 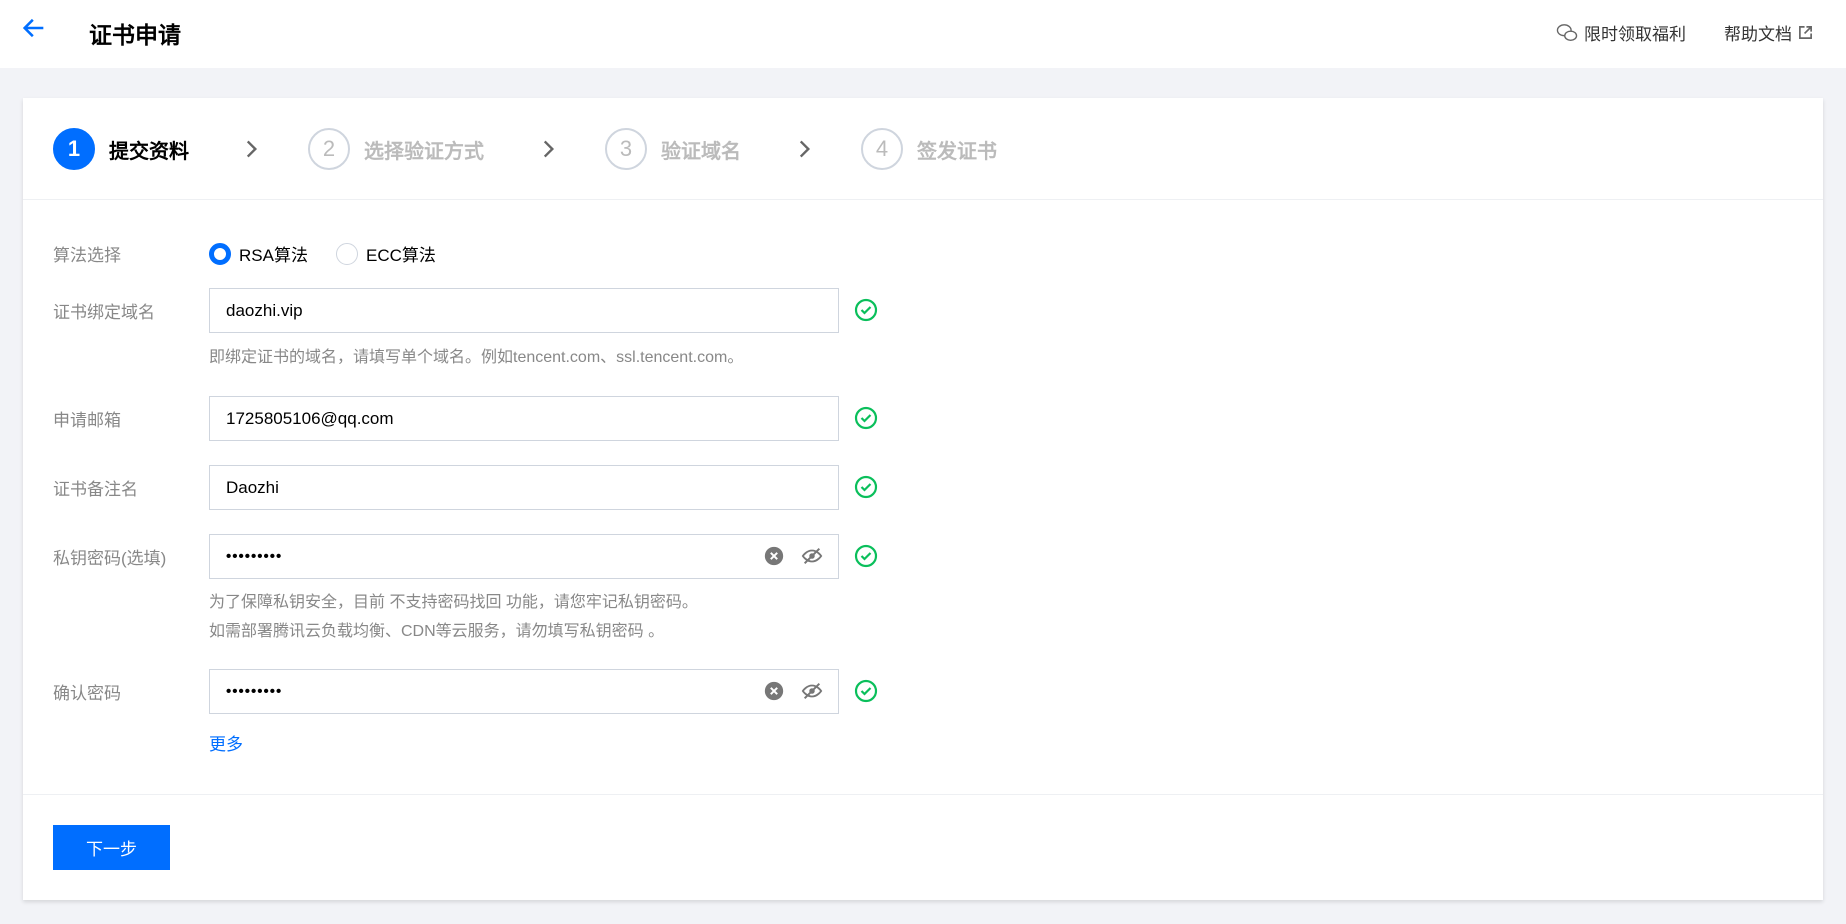 What do you see at coordinates (401, 255) in the screenshot?
I see `radio-label: ECC算法` at bounding box center [401, 255].